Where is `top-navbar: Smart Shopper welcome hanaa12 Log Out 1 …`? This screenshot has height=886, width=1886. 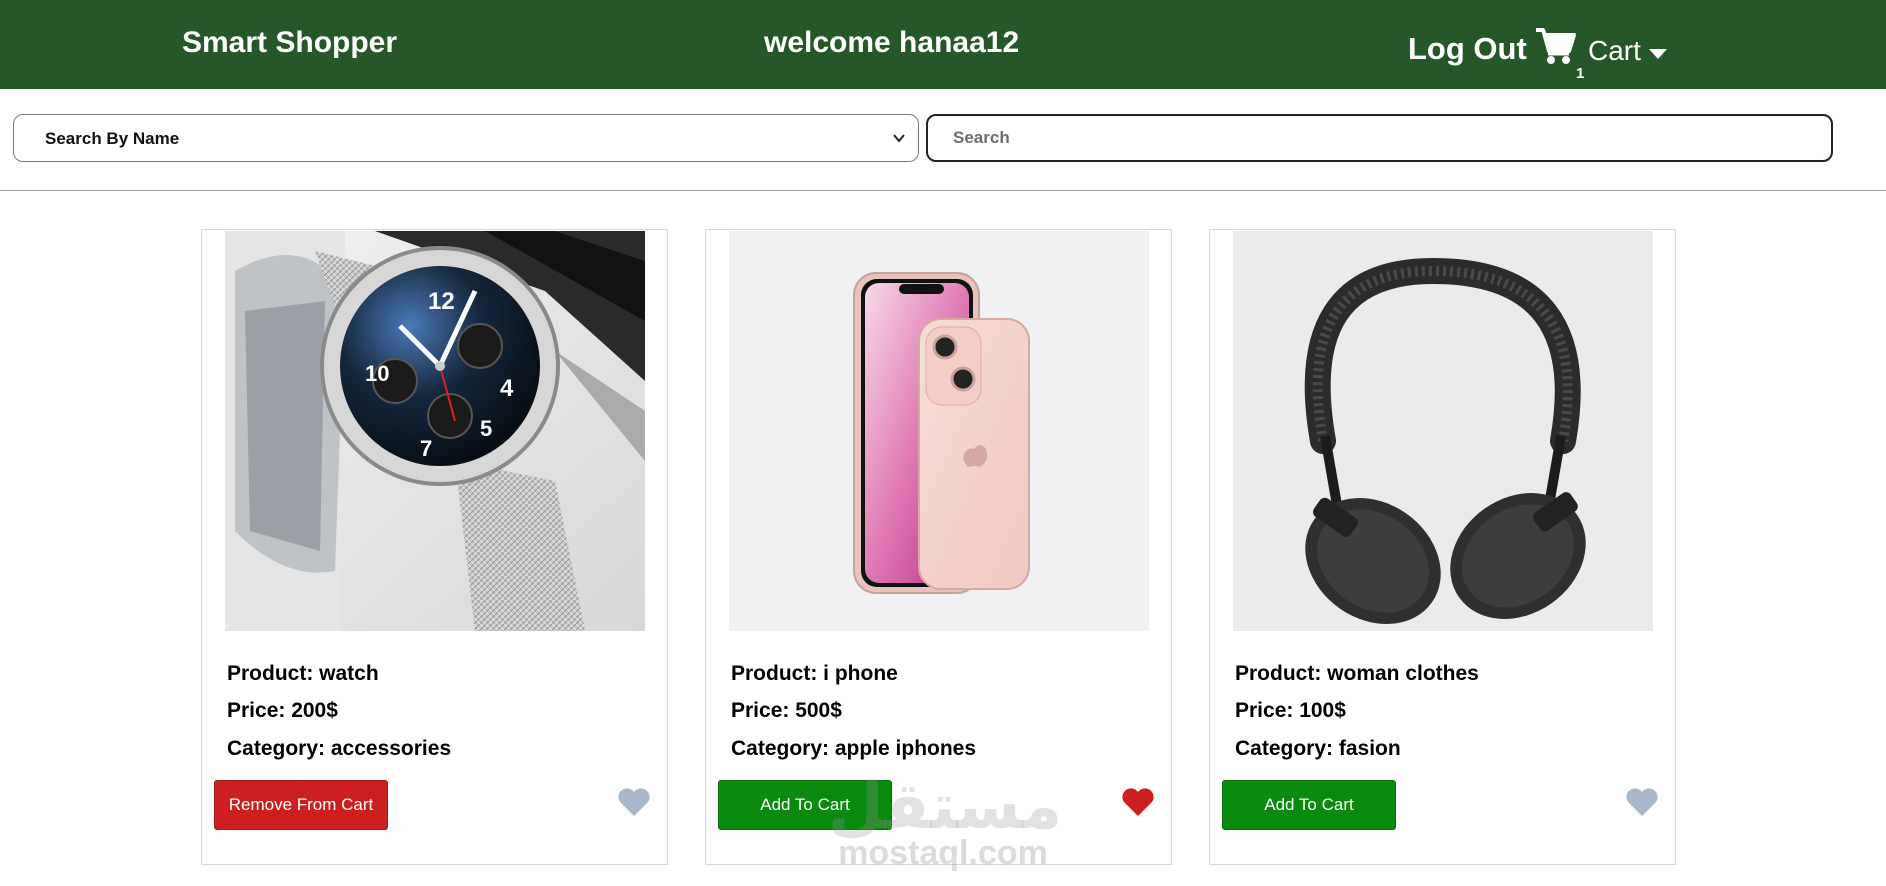 top-navbar: Smart Shopper welcome hanaa12 Log Out 1 … is located at coordinates (943, 44).